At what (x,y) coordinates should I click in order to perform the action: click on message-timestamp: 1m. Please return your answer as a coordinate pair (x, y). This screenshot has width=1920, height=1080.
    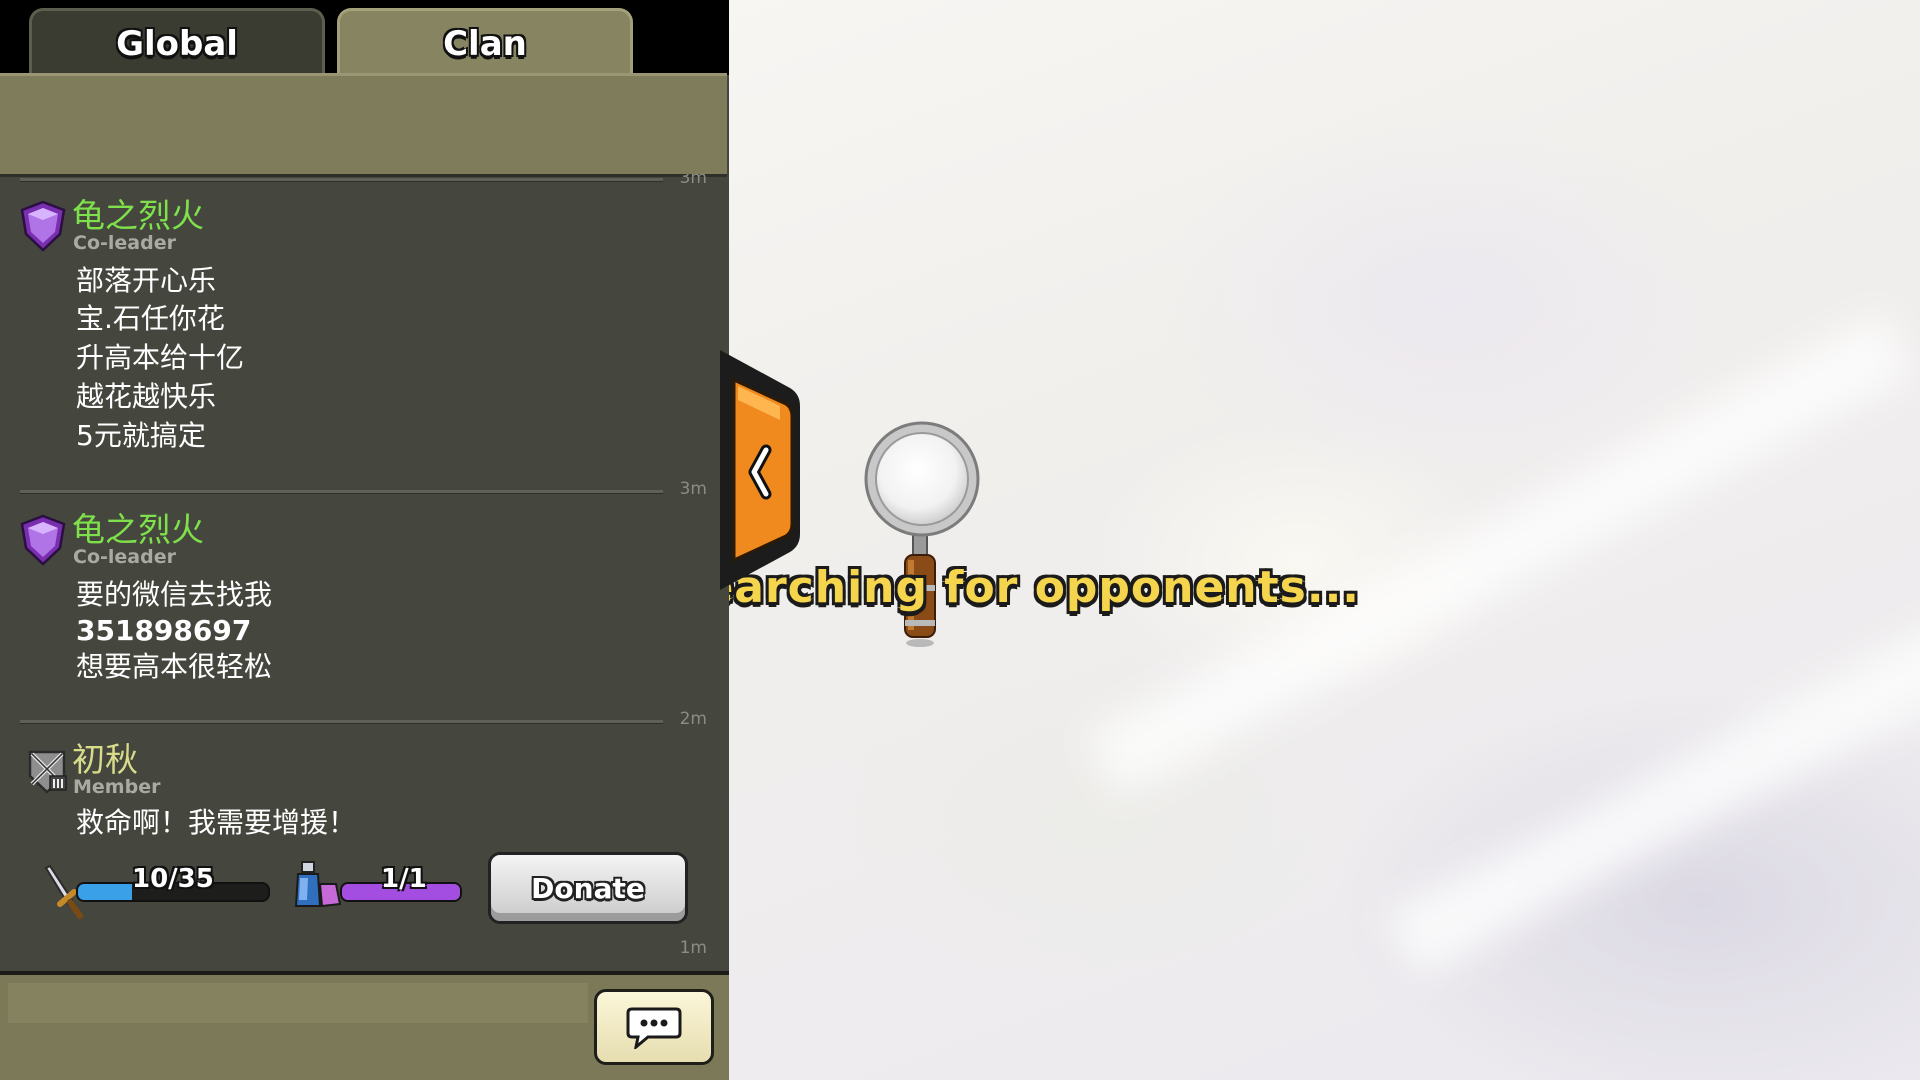
    Looking at the image, I should click on (693, 948).